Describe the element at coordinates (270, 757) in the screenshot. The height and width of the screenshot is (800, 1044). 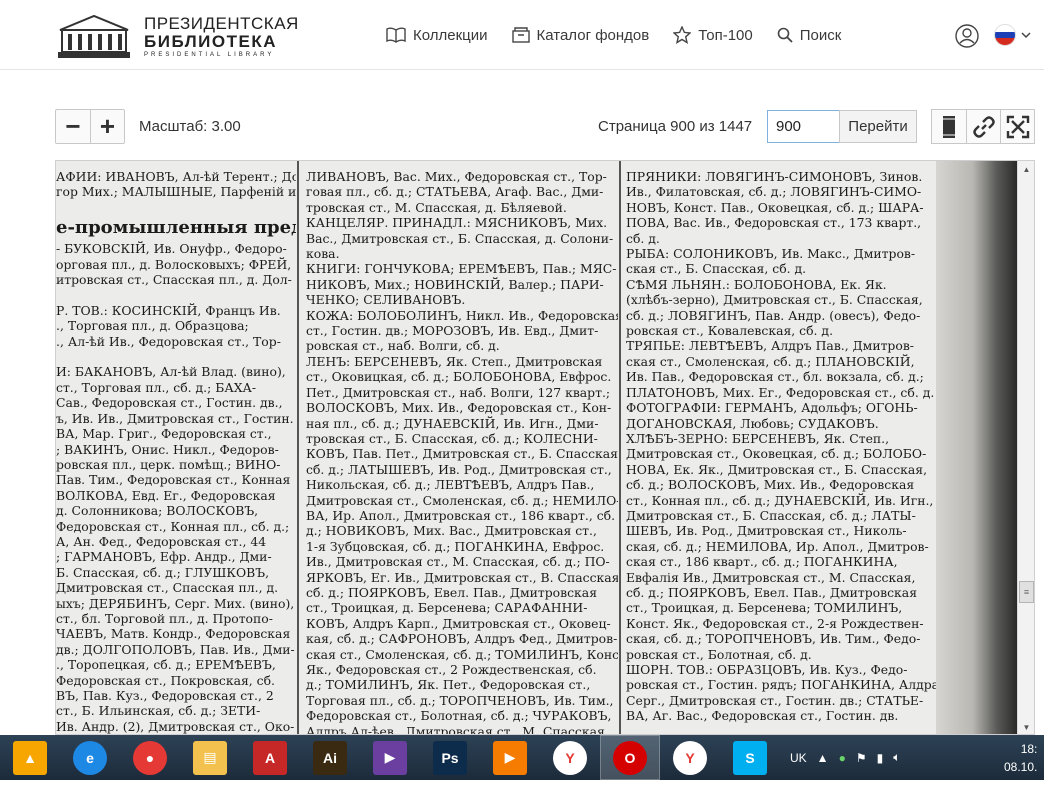
I see `taskbar-app-adobe-reader: A` at that location.